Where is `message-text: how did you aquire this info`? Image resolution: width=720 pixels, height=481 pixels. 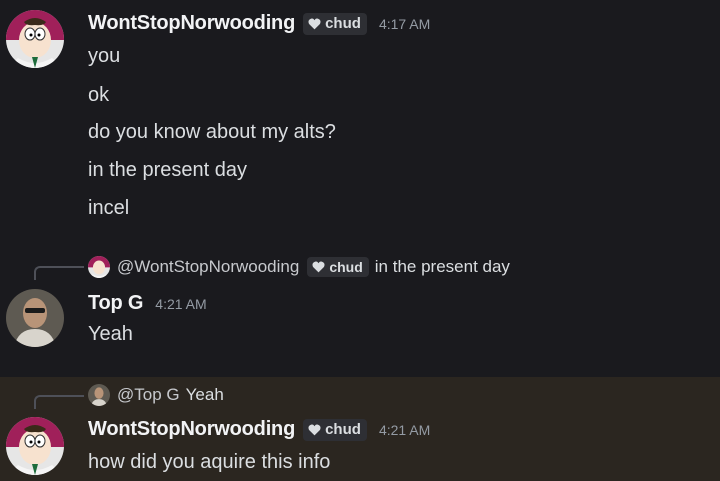 message-text: how did you aquire this info is located at coordinates (209, 462).